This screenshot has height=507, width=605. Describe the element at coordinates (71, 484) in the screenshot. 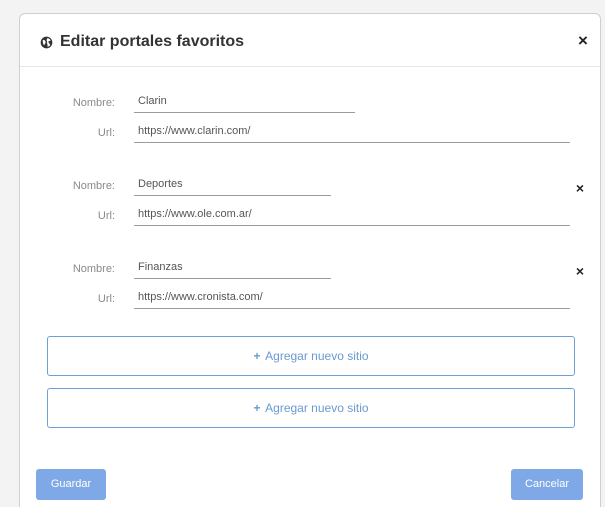

I see `save-button: Guardar` at that location.